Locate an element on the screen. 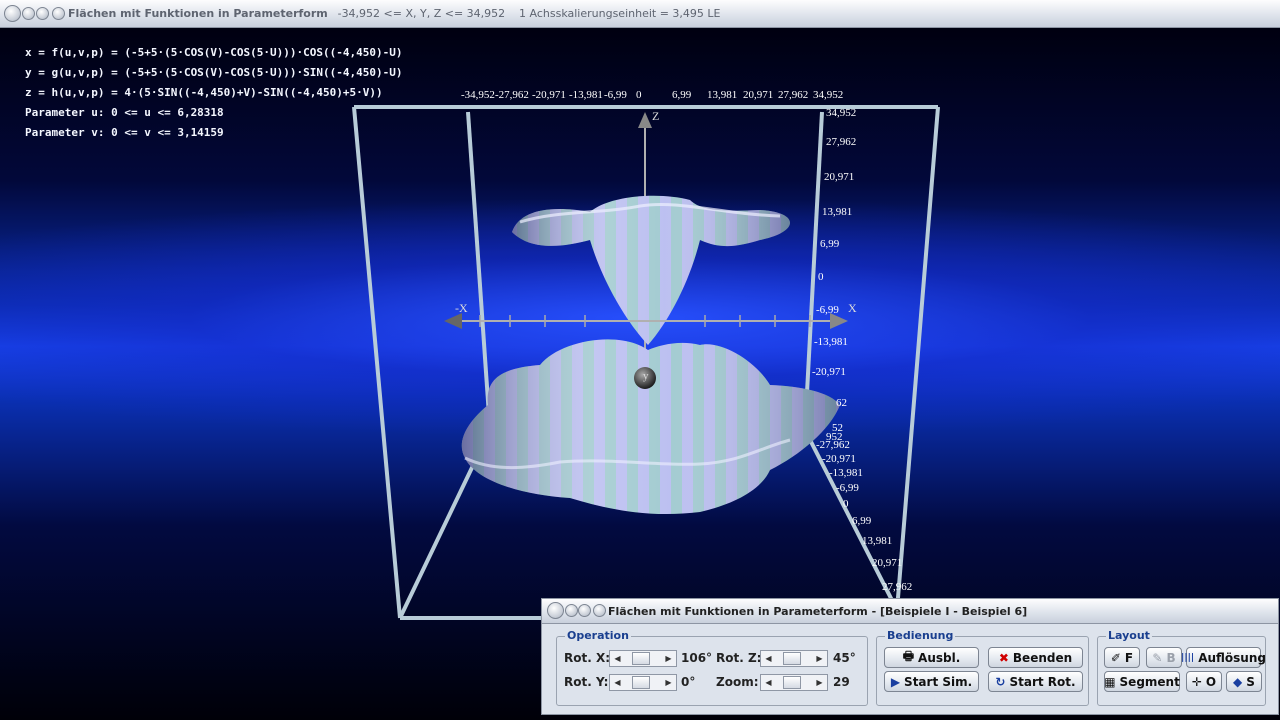 This screenshot has width=1280, height=720. rot-x-right-arrow-icon: ▶ is located at coordinates (668, 658).